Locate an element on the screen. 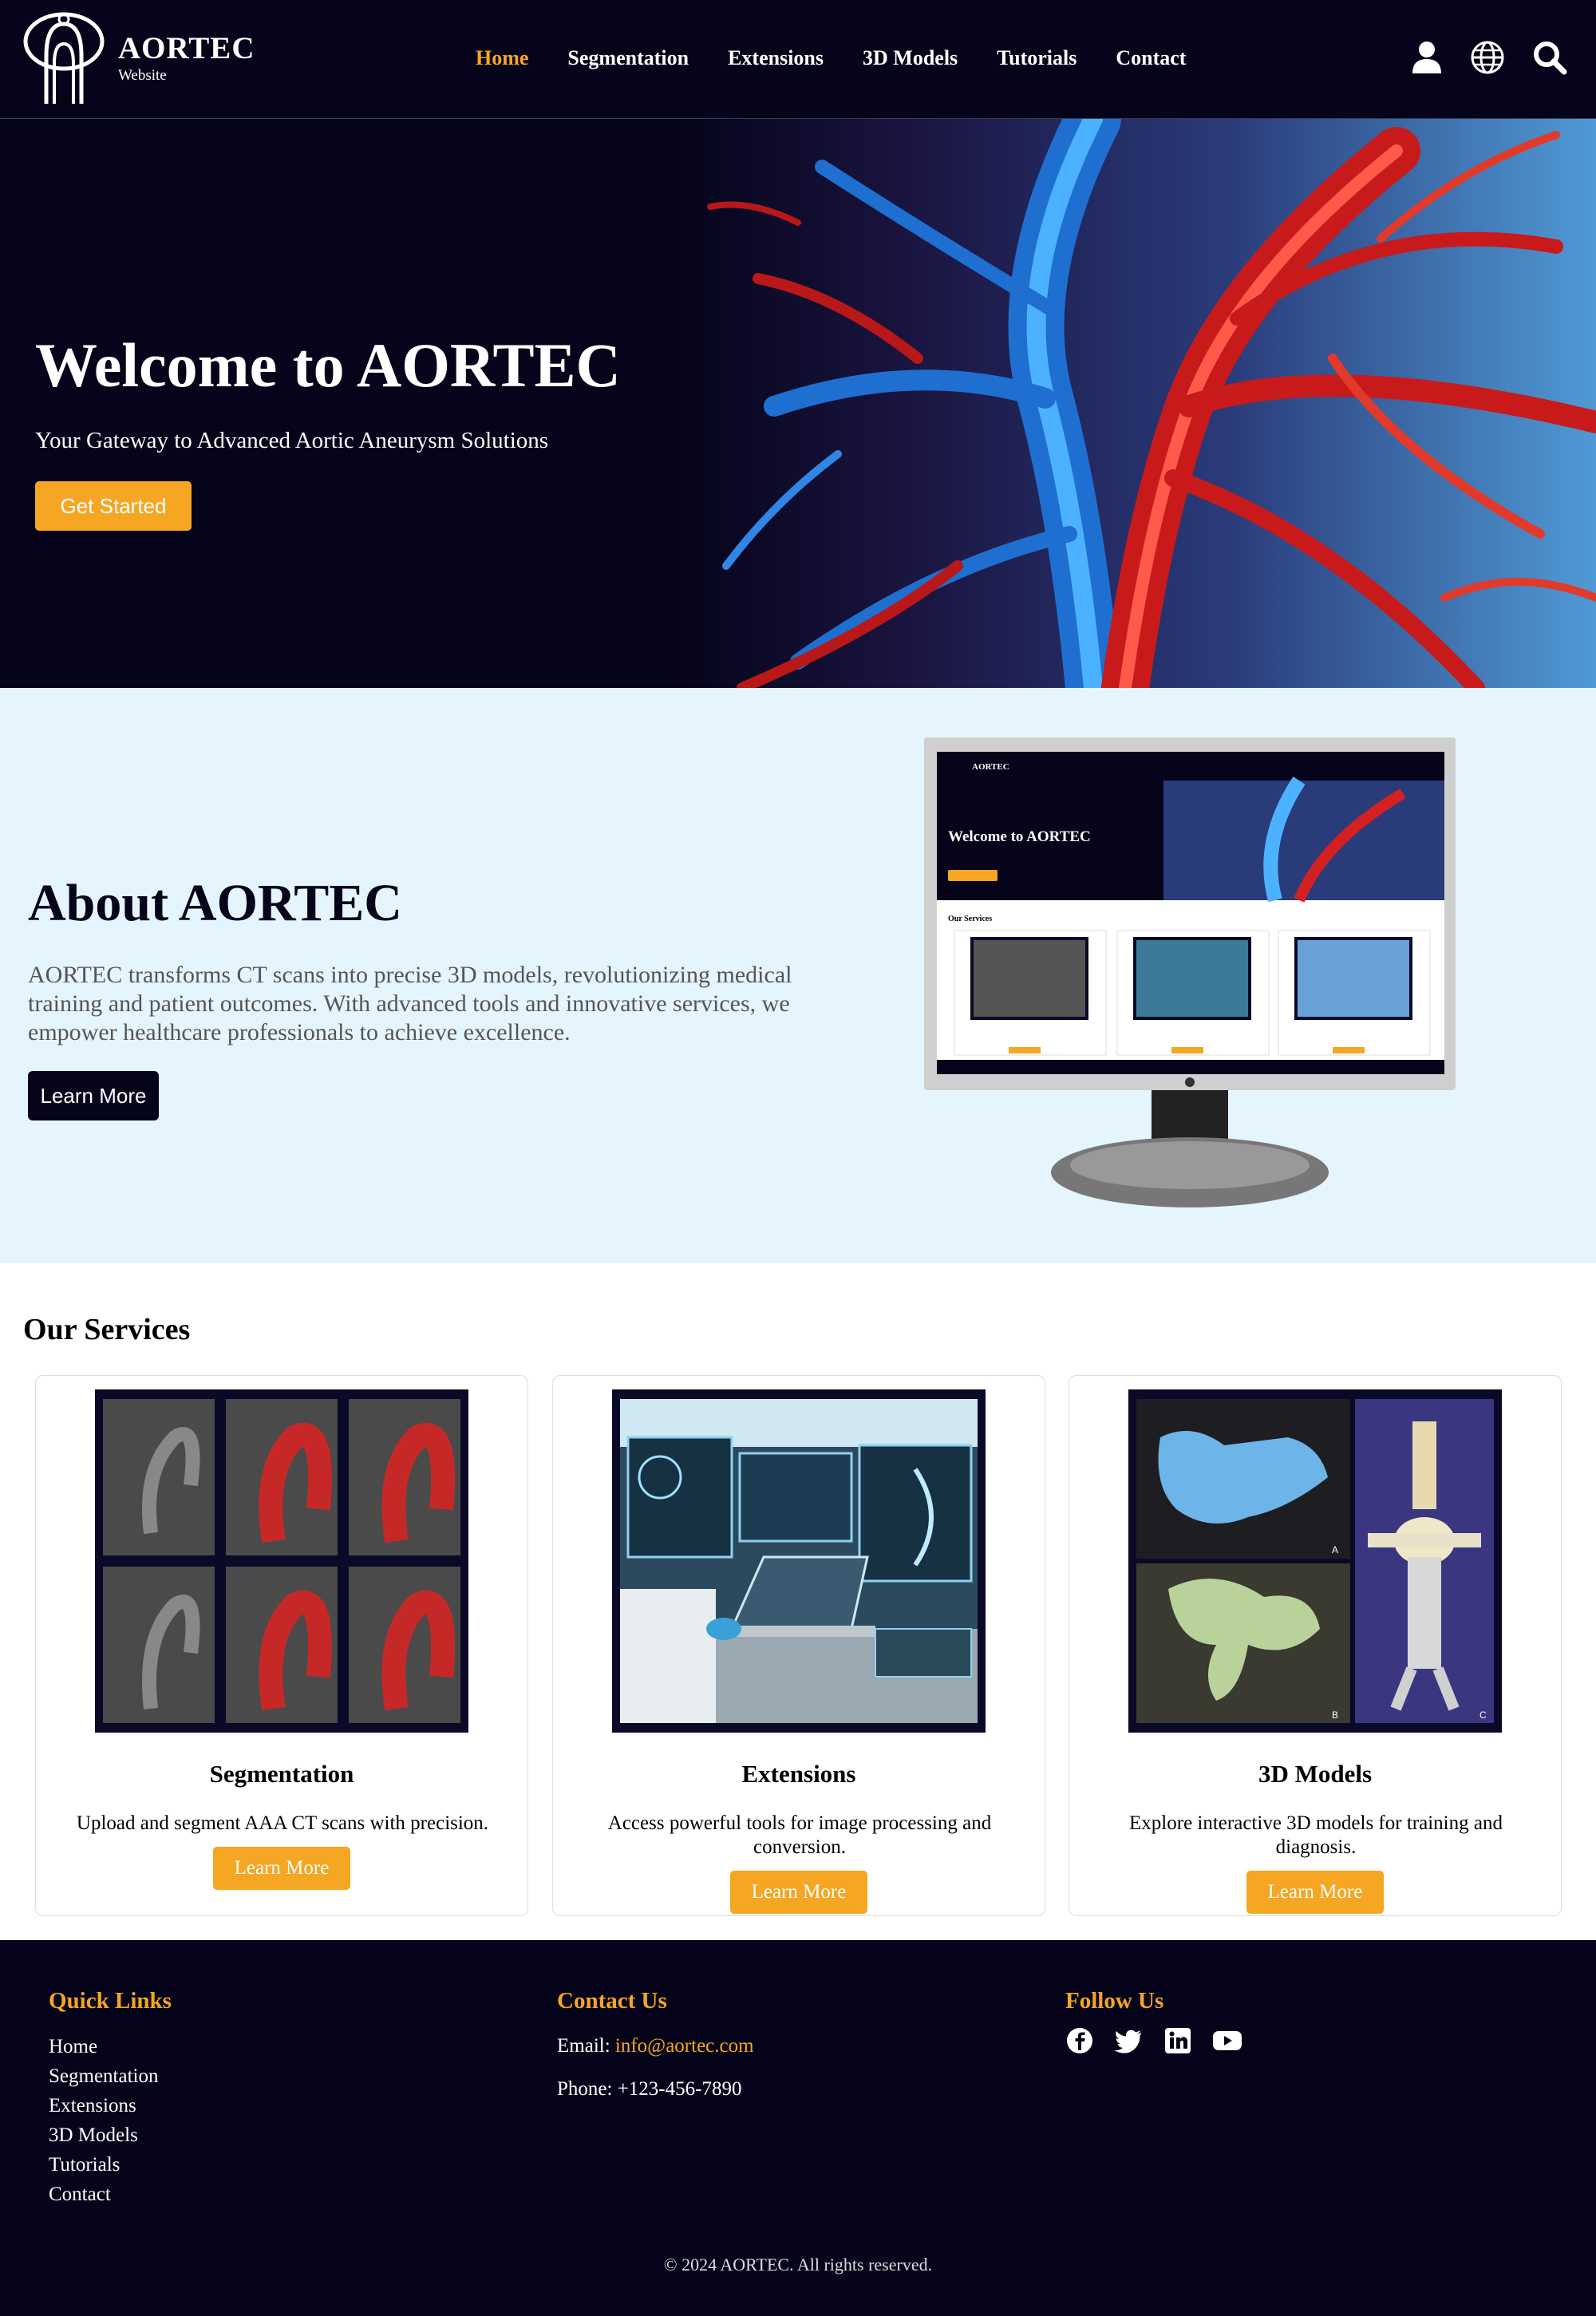  email-label: Email: is located at coordinates (583, 2046).